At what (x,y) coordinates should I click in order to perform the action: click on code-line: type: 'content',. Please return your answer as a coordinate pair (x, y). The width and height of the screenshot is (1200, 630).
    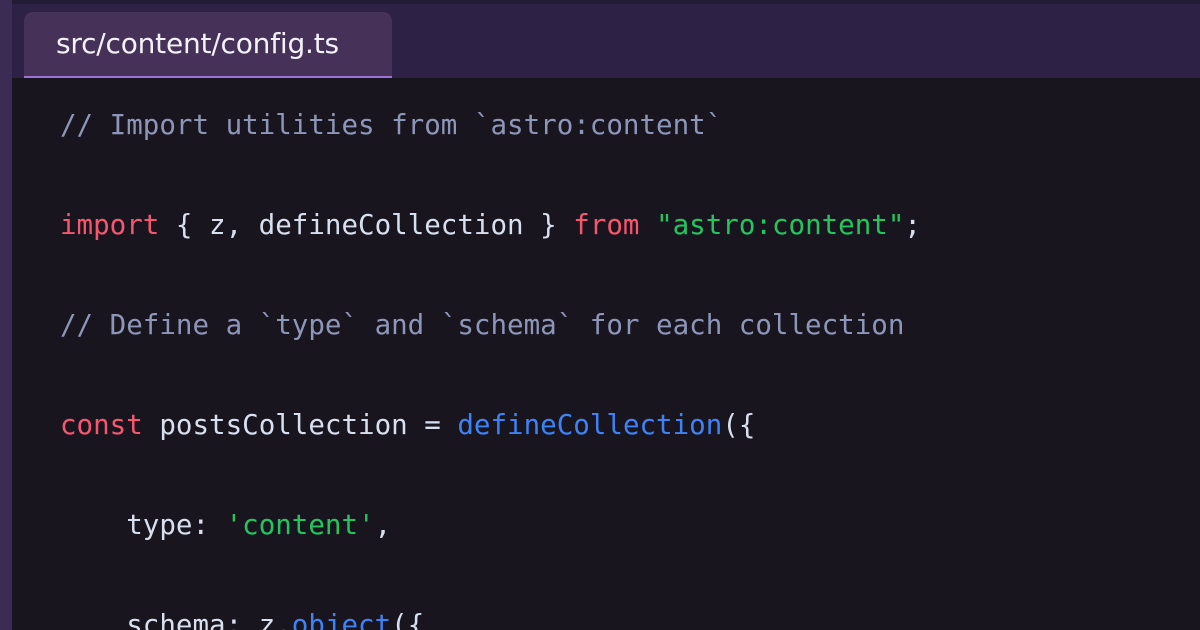
    Looking at the image, I should click on (630, 525).